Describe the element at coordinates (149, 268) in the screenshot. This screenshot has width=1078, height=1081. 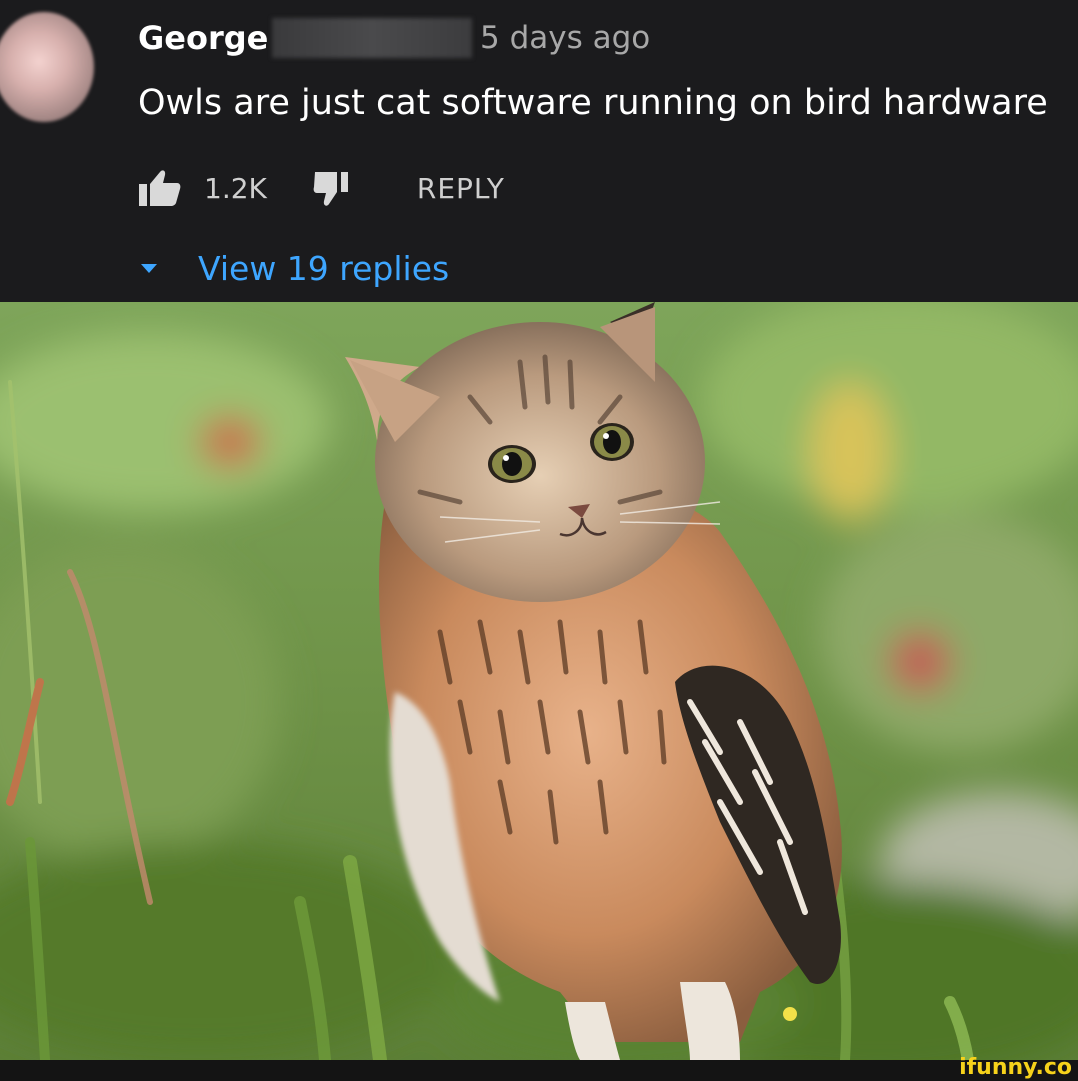
I see `caret-down-icon` at that location.